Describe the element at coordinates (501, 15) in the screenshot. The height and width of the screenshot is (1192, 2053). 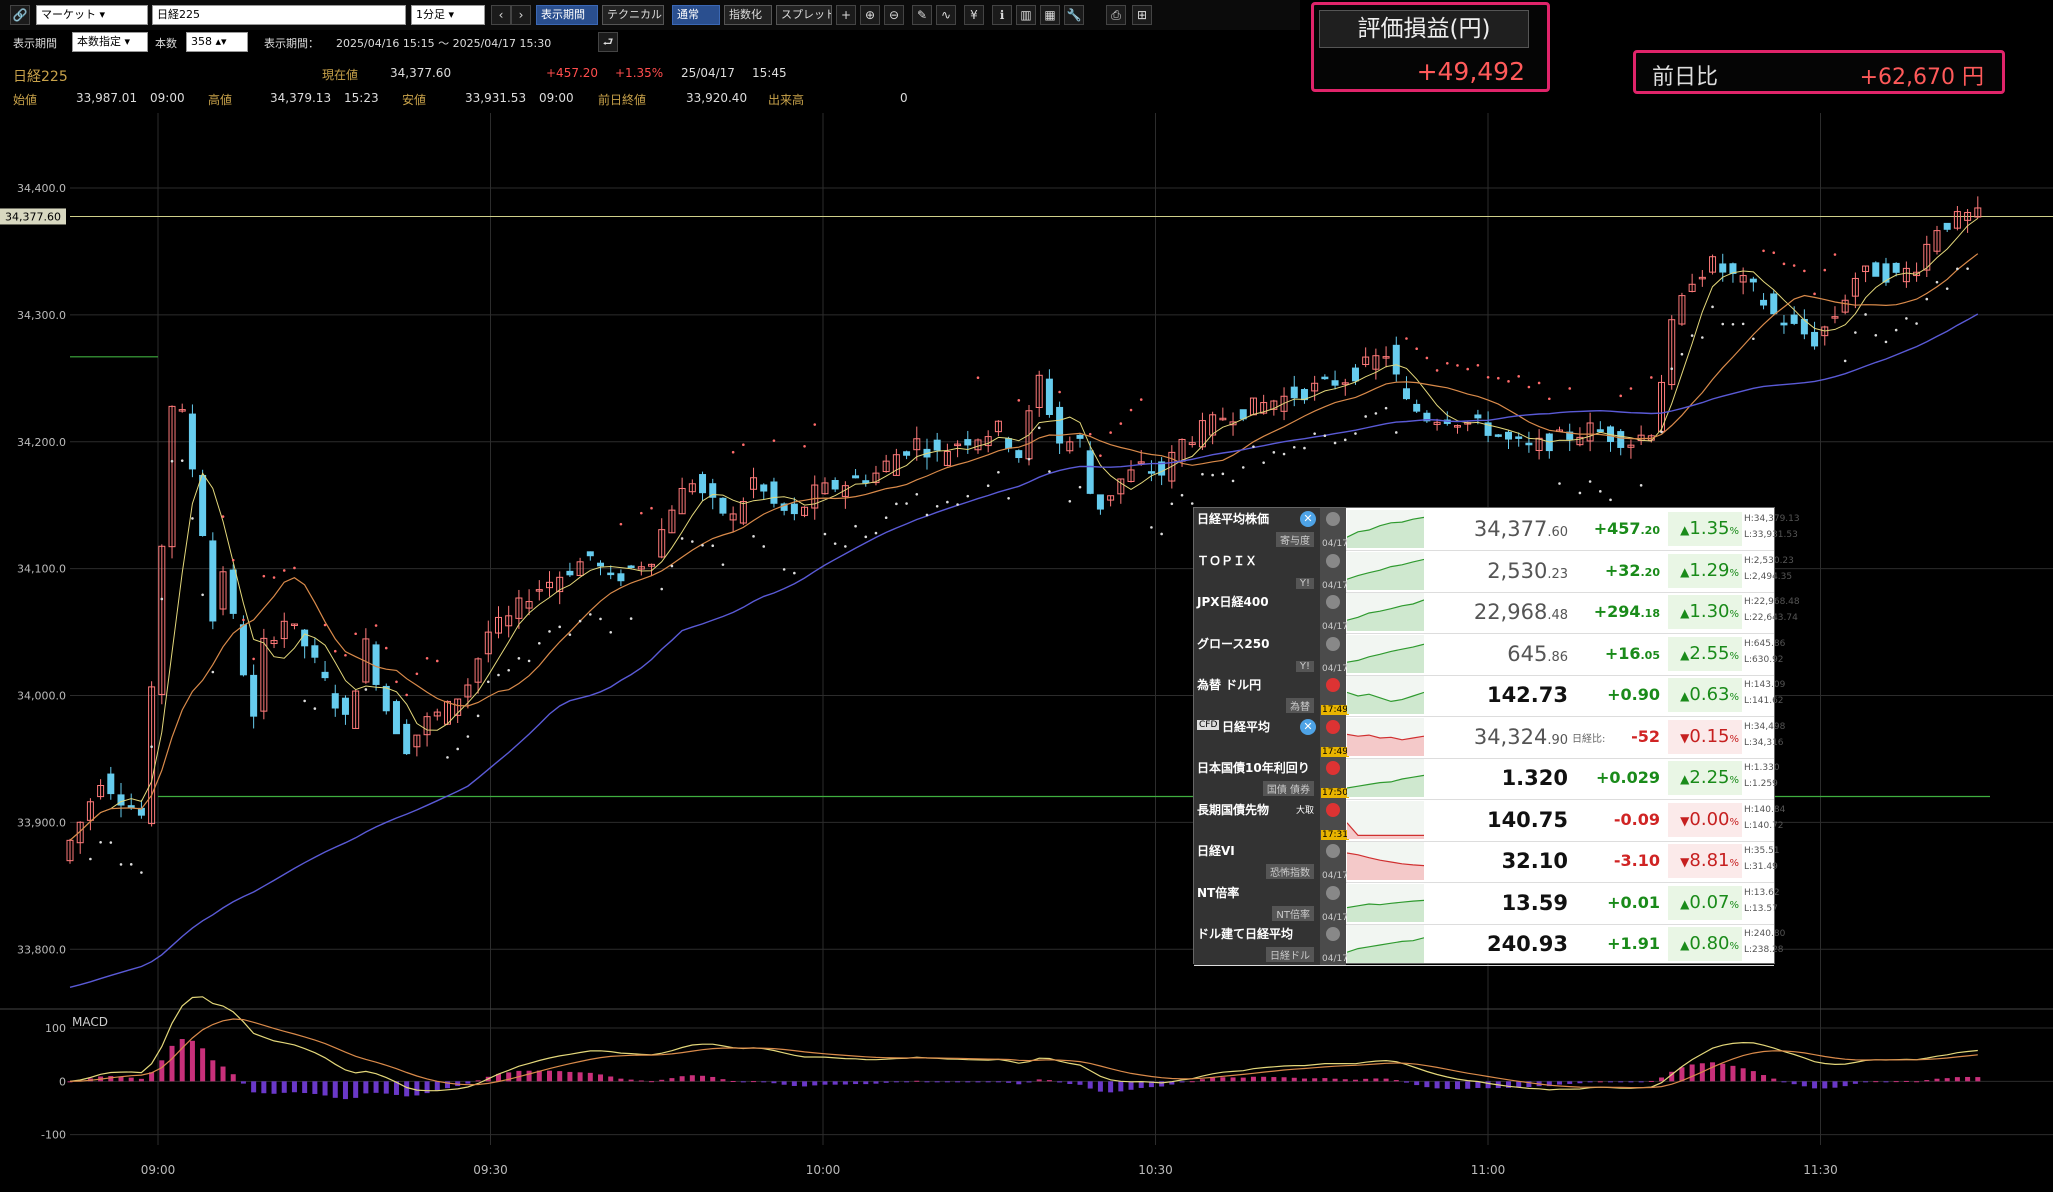
I see `chevron-left-icon: ‹` at that location.